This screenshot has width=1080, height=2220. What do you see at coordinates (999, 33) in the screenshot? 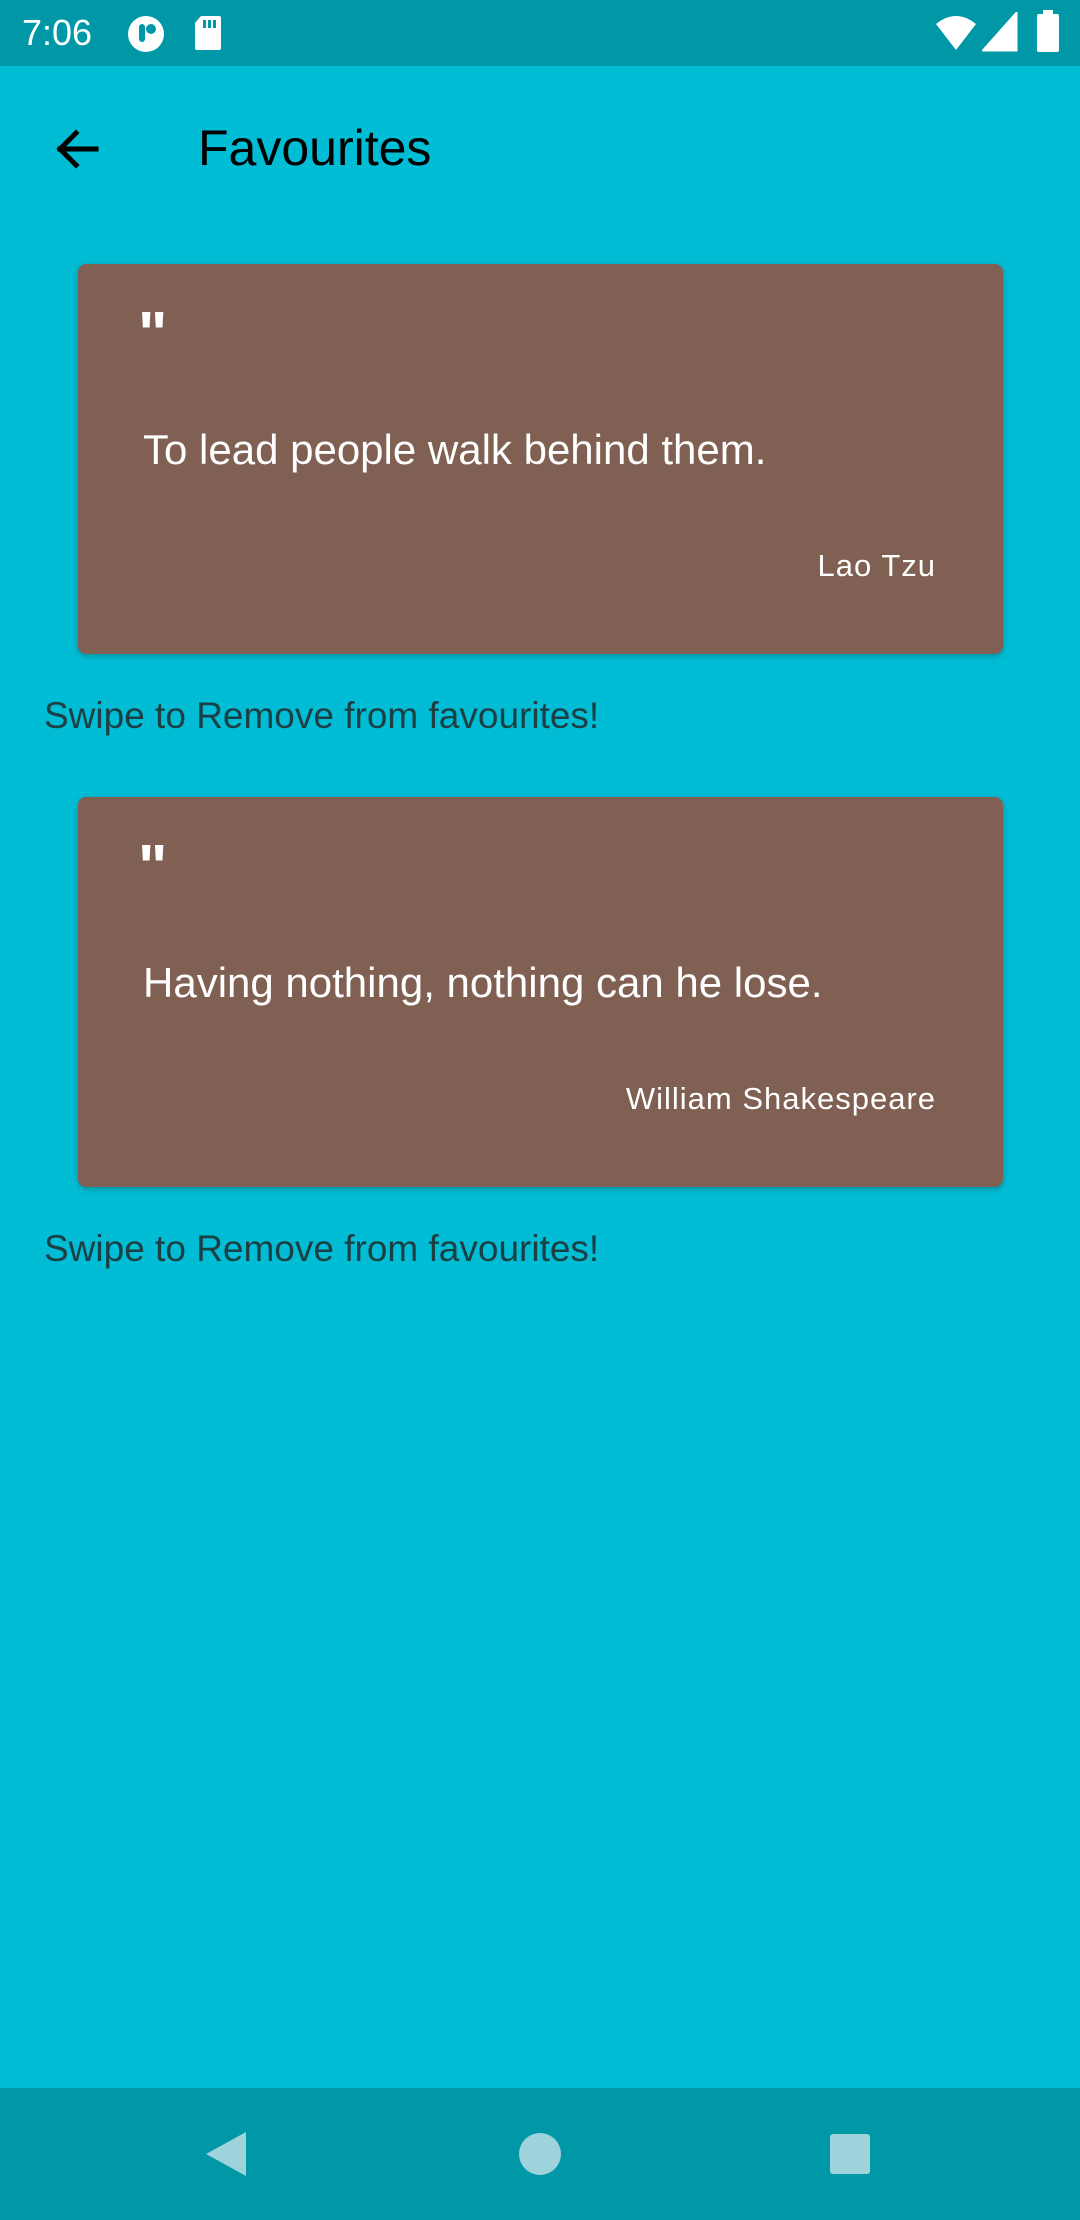
I see `signal-icon` at bounding box center [999, 33].